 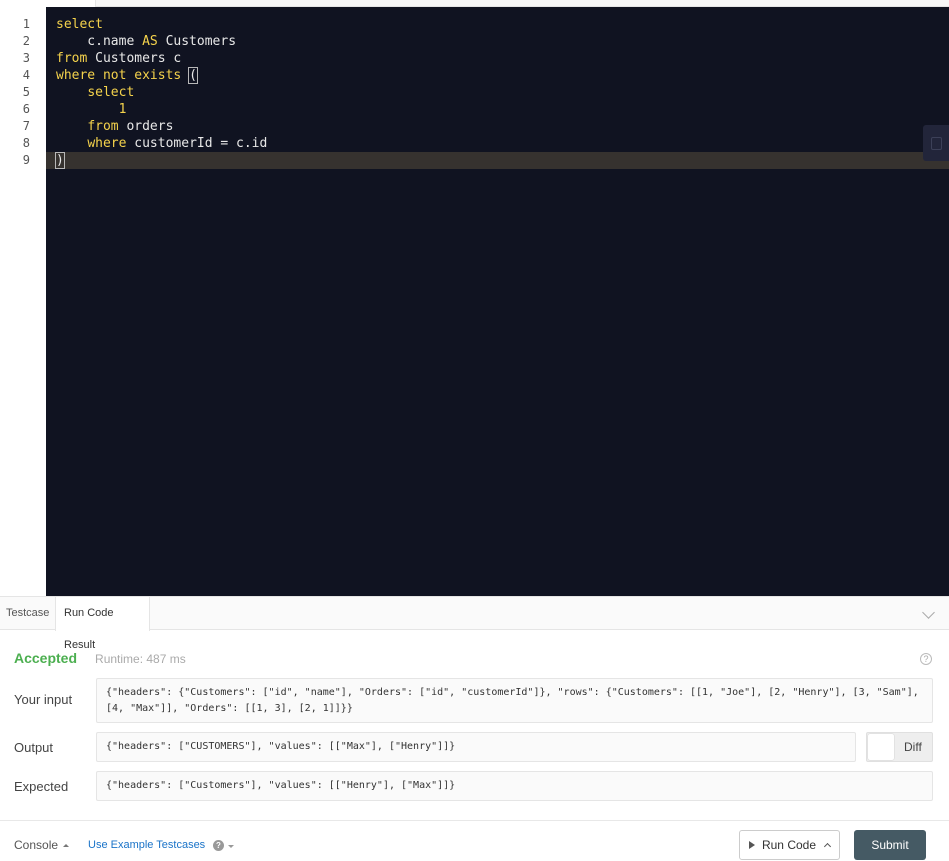 I want to click on line-number: 3, so click(x=26, y=58).